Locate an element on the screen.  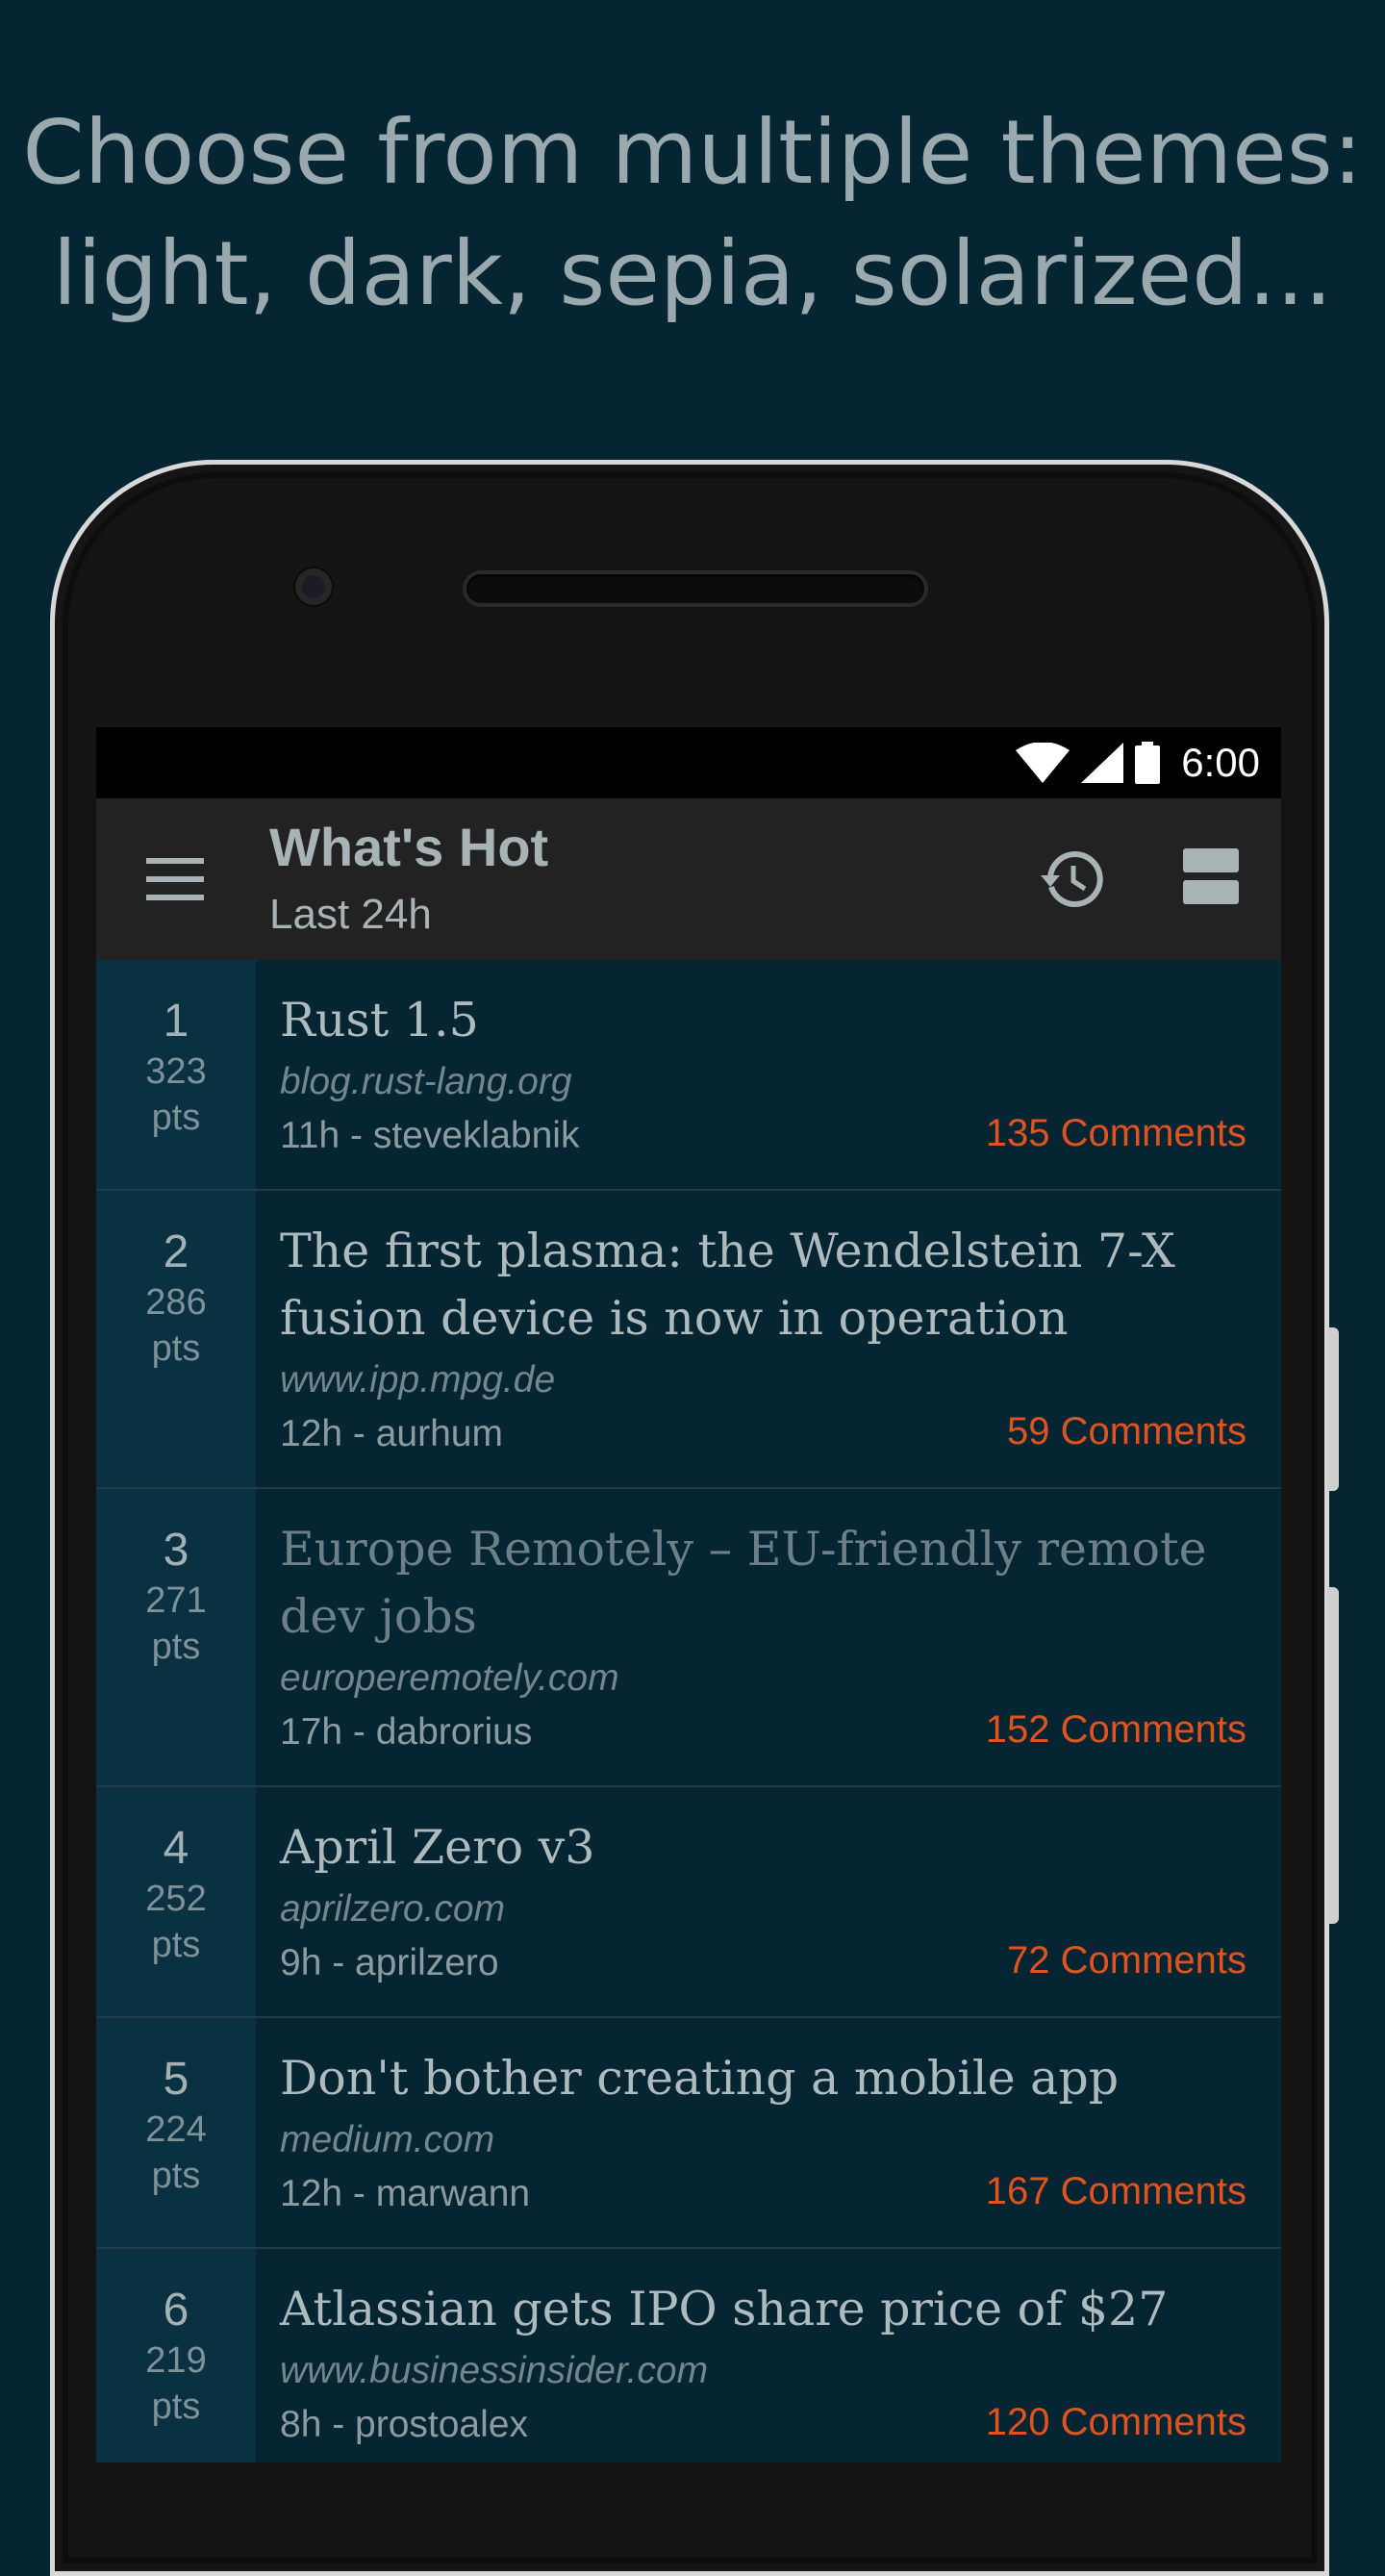
story-title-line: Europe Remotely – EU-friendly remote is located at coordinates (763, 1550).